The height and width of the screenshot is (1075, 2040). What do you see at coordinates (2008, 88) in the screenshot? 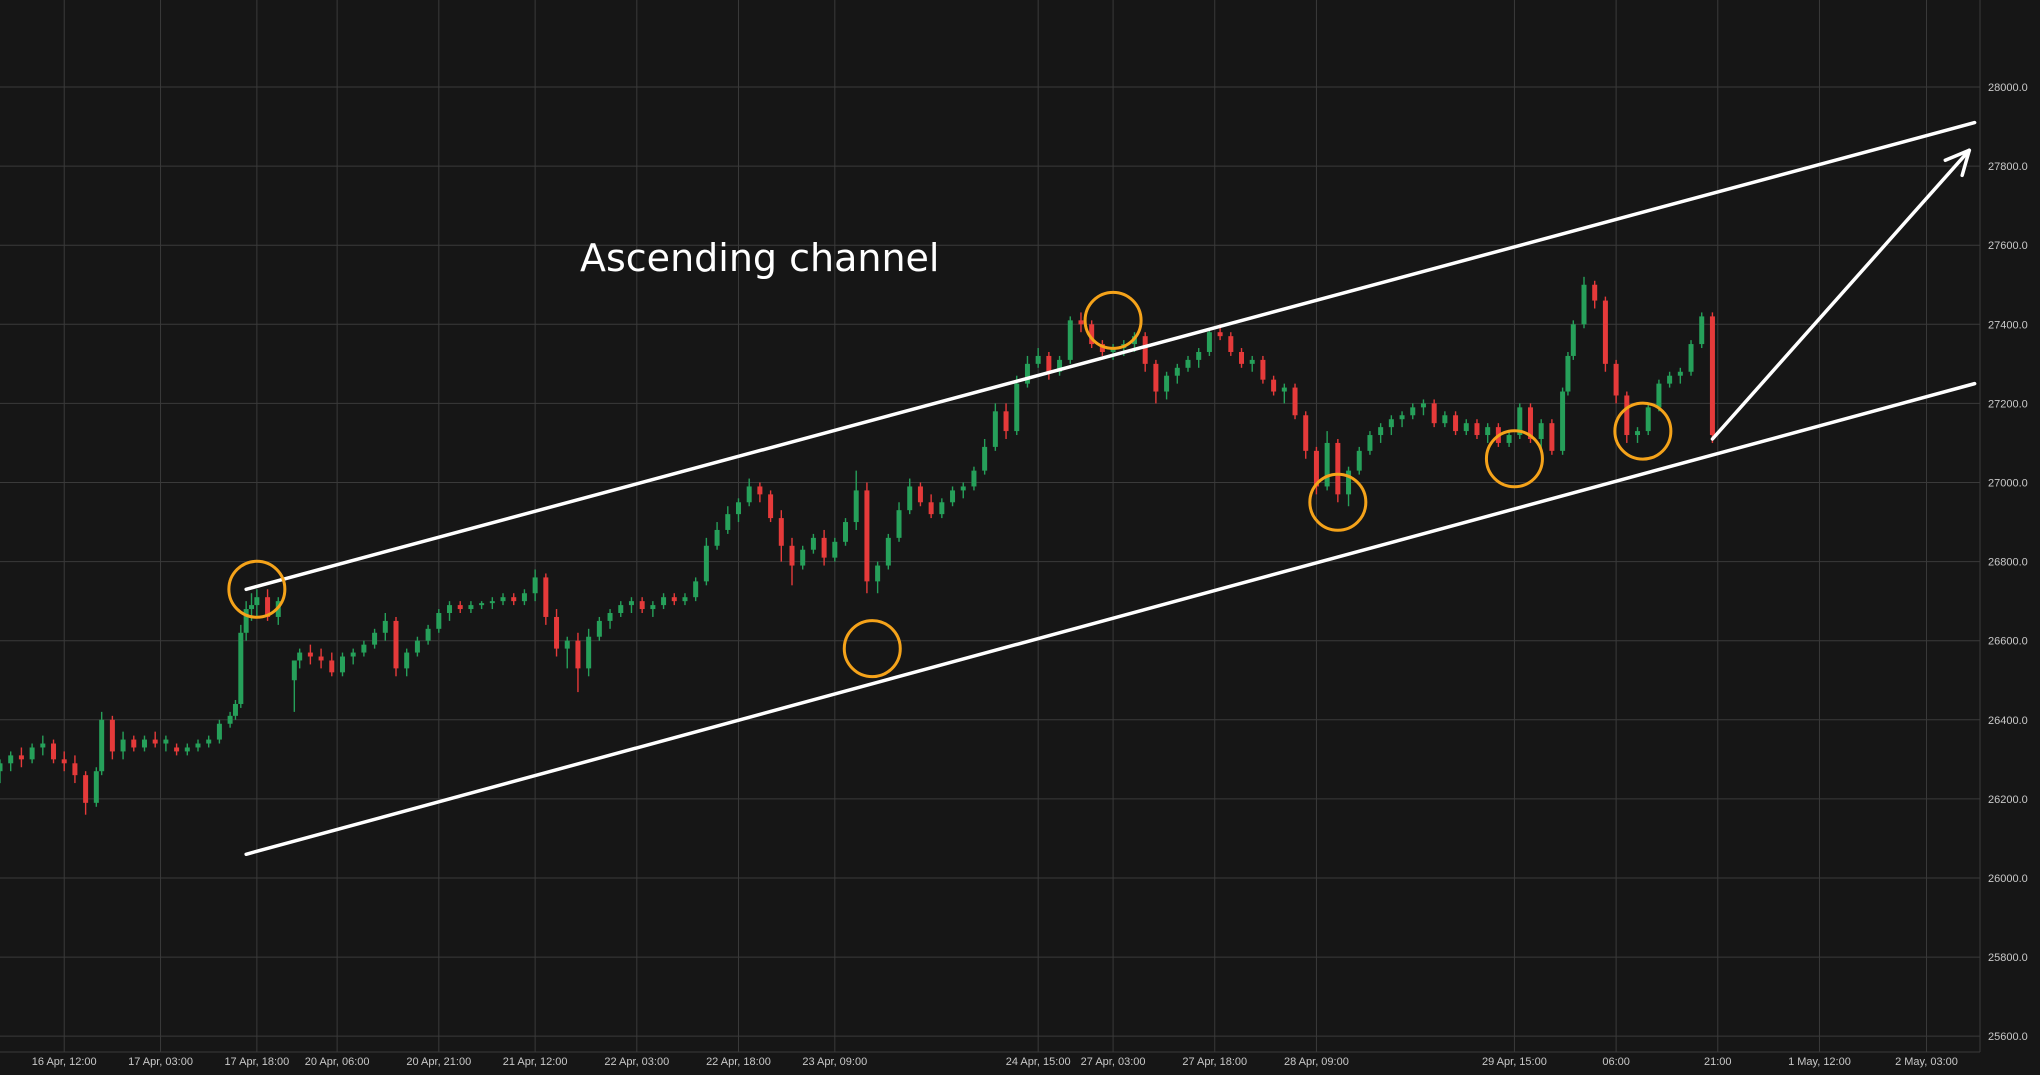
I see `y-tick-label: 28000.0` at bounding box center [2008, 88].